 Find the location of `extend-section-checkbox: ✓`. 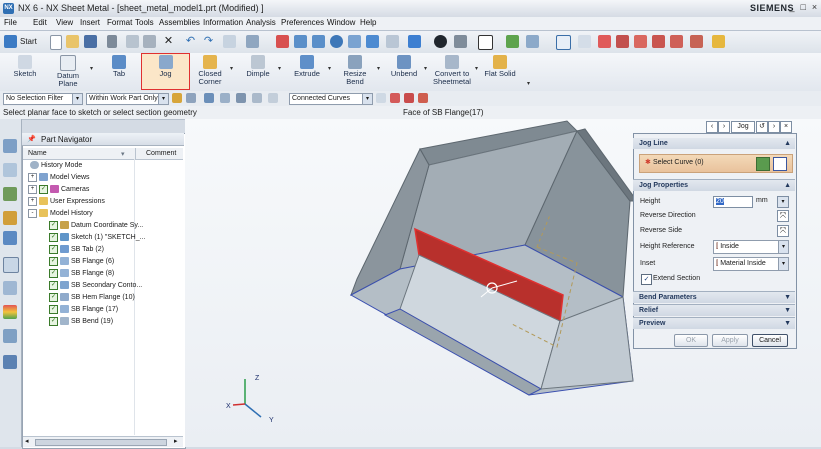

extend-section-checkbox: ✓ is located at coordinates (646, 279).